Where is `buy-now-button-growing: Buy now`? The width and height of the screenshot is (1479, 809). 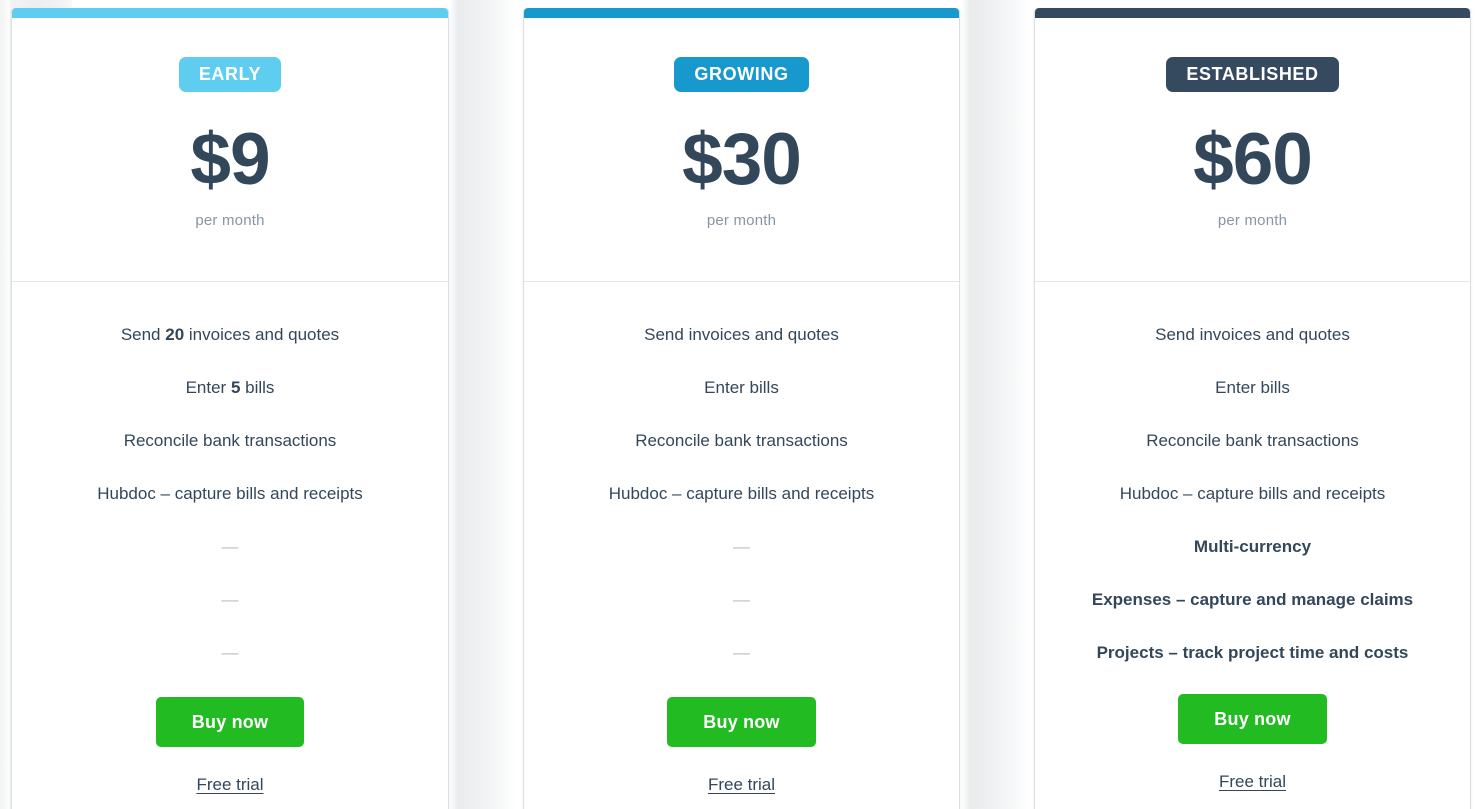 buy-now-button-growing: Buy now is located at coordinates (741, 722).